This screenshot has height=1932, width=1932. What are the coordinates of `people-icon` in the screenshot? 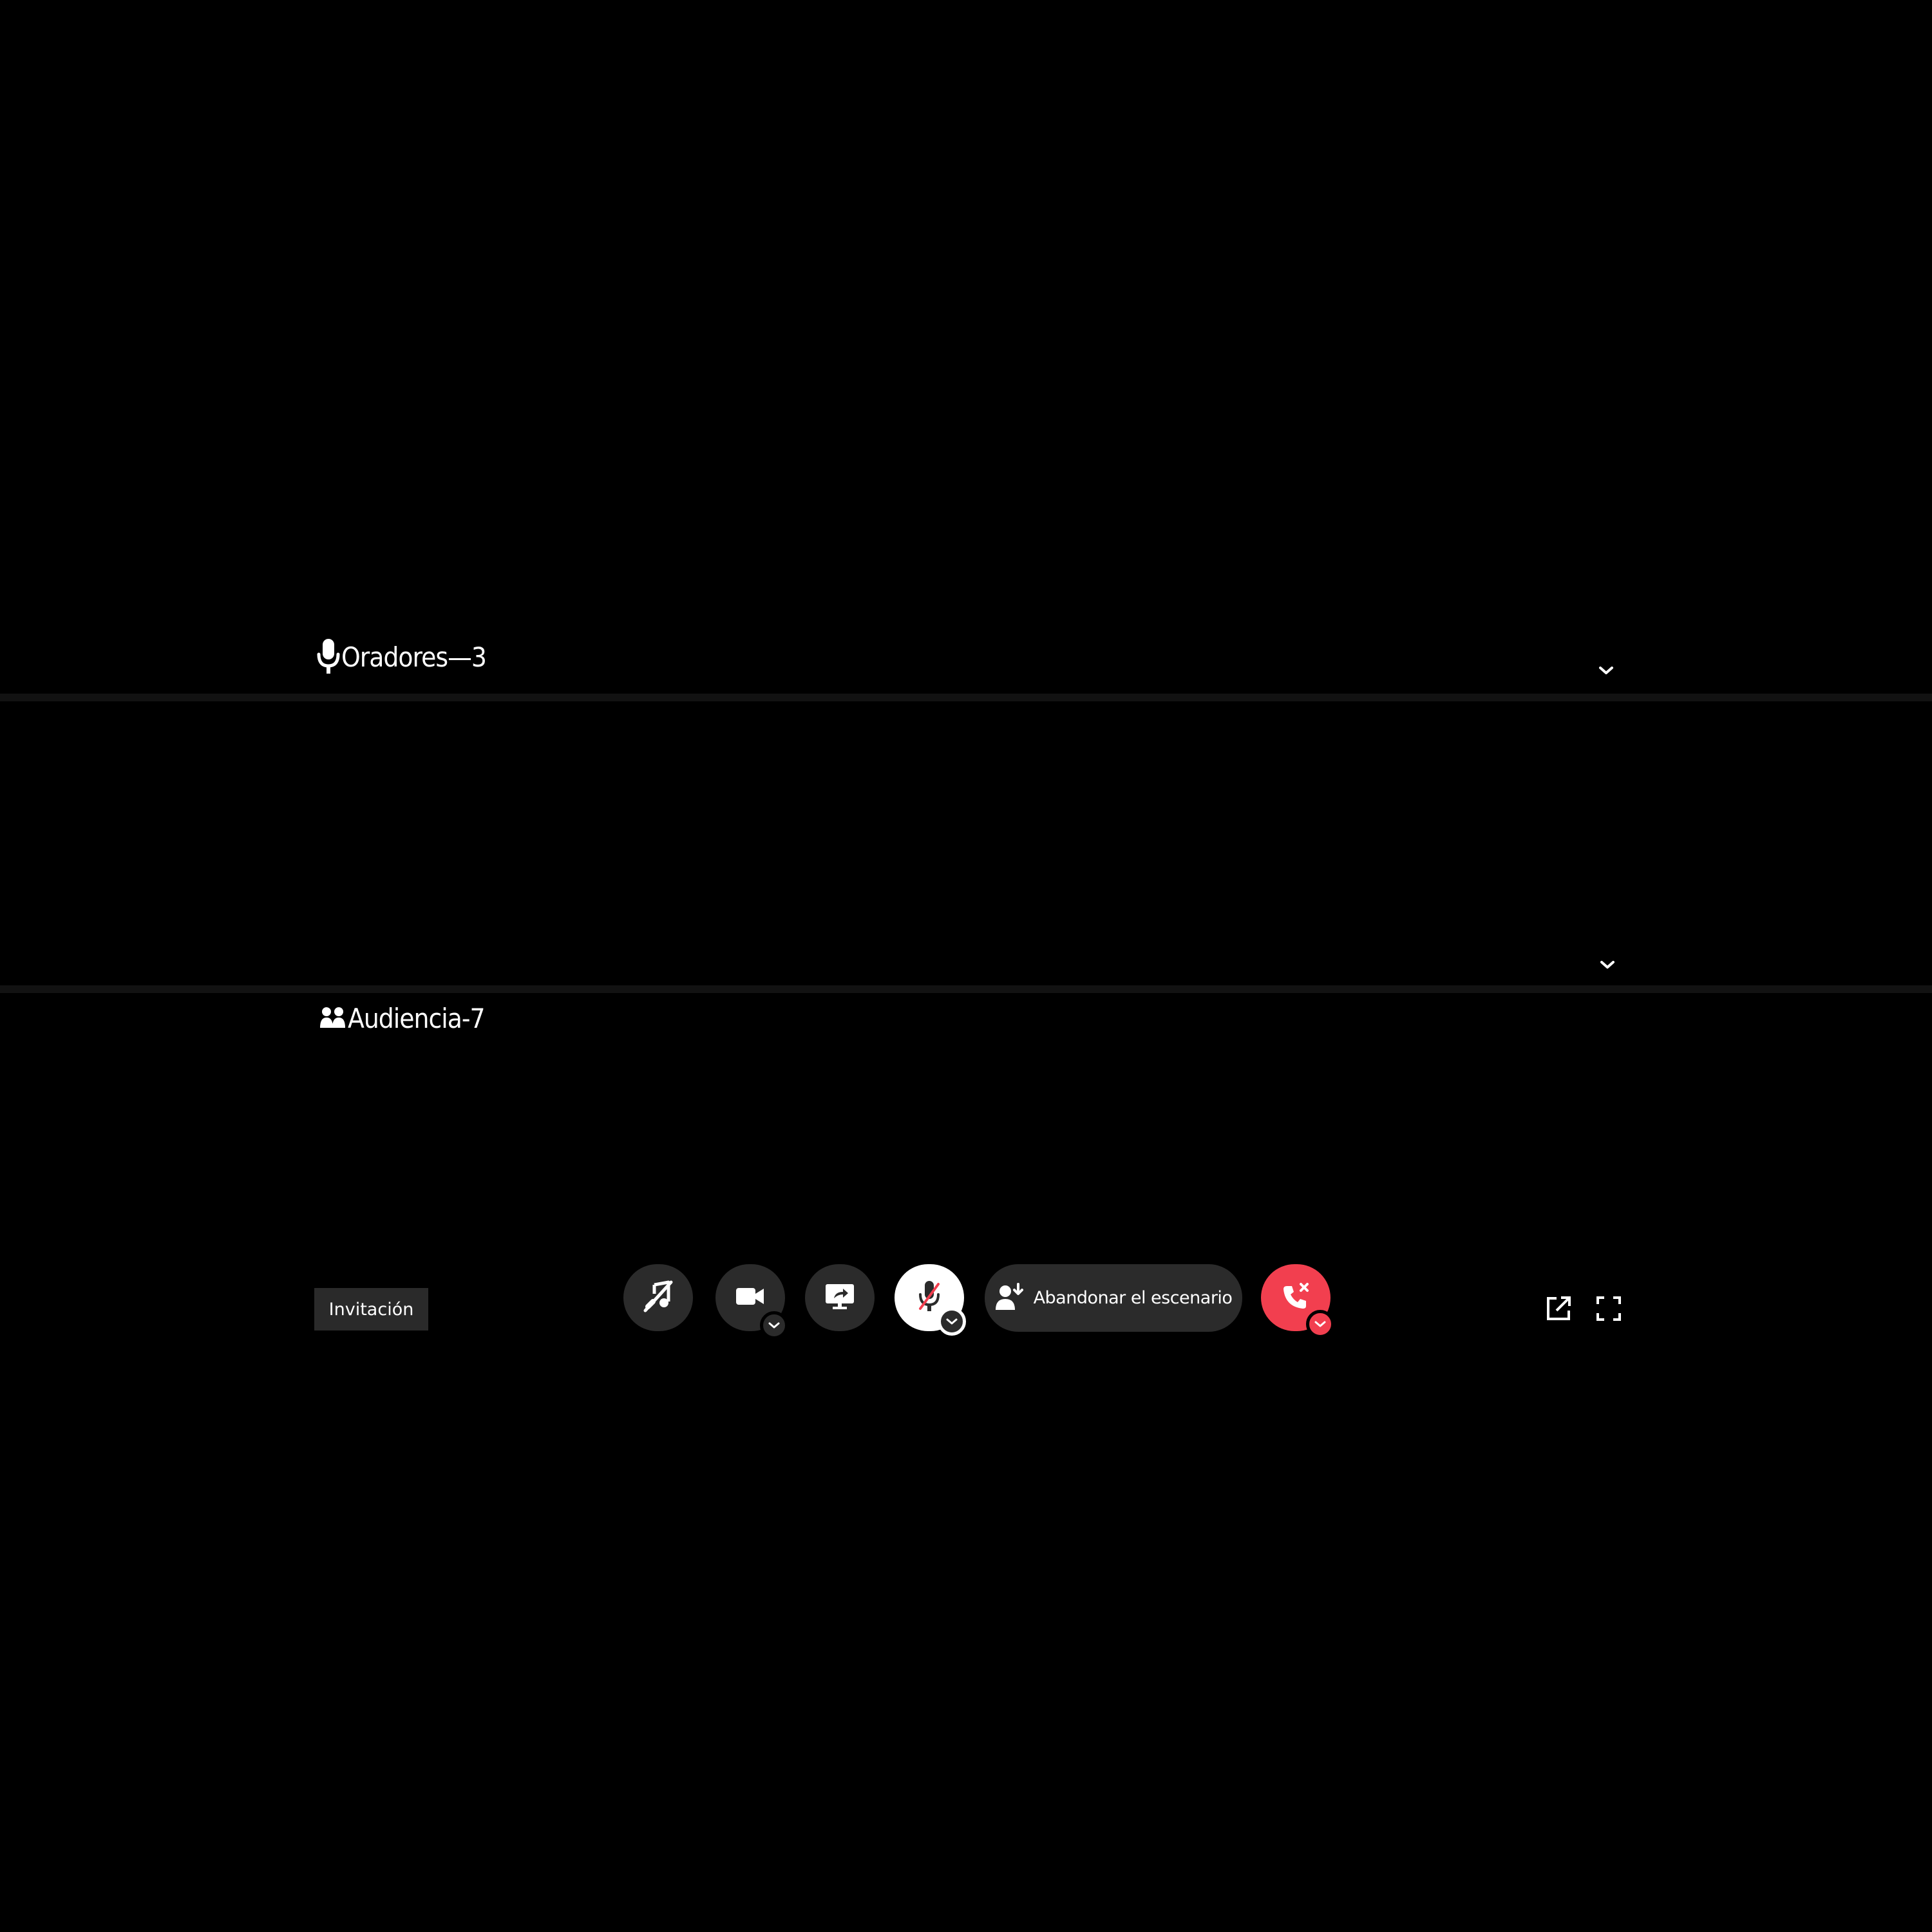 It's located at (333, 1019).